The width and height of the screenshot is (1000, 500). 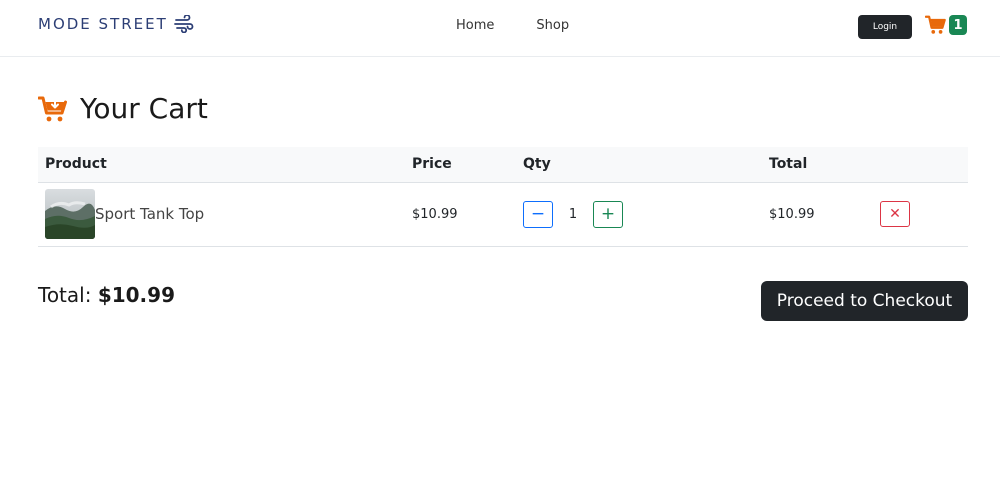 I want to click on column-header-price: Price, so click(x=432, y=164).